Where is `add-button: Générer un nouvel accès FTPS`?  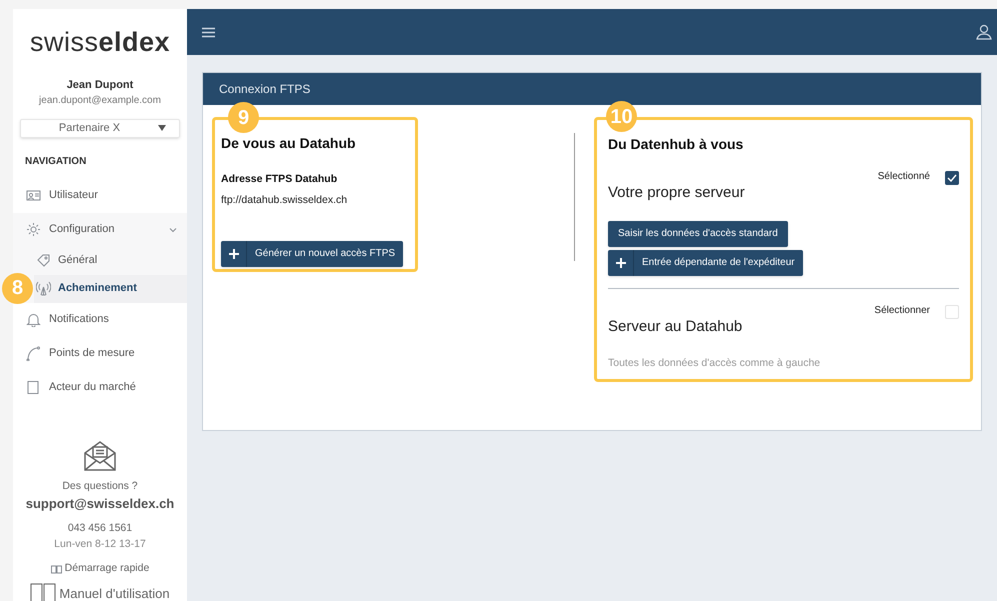 add-button: Générer un nouvel accès FTPS is located at coordinates (312, 253).